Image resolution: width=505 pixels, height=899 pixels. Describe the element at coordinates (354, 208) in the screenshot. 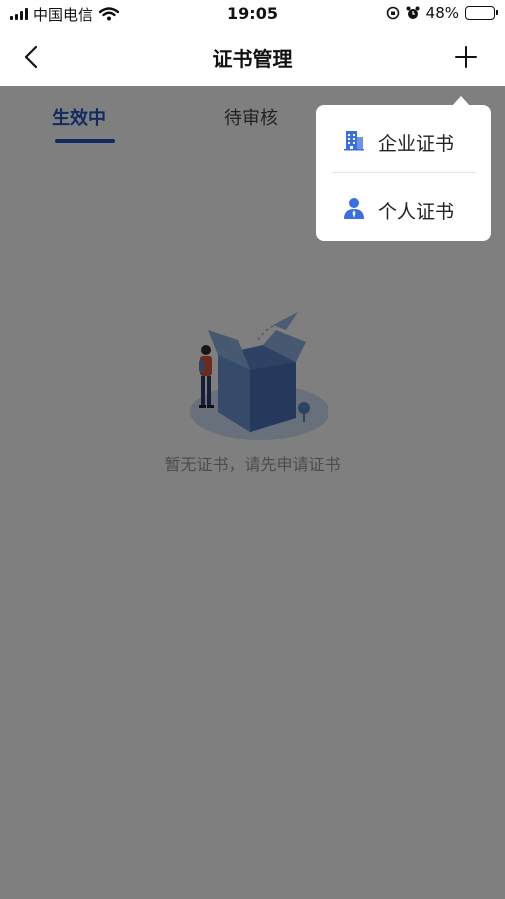

I see `person-icon` at that location.